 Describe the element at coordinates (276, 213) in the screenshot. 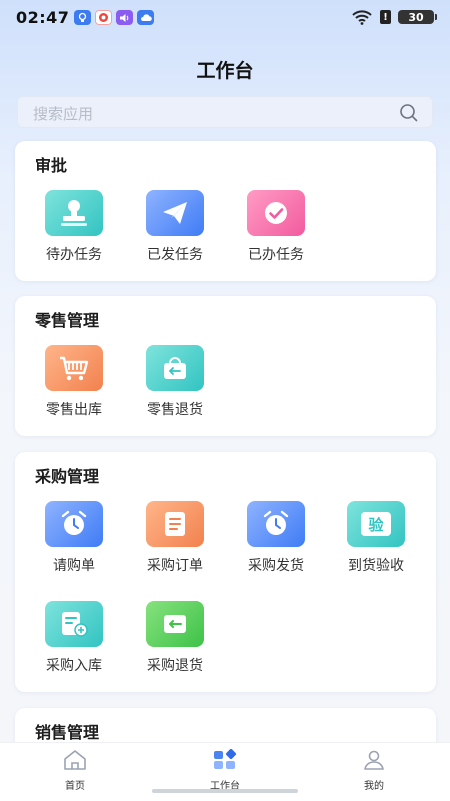

I see `check-circle-icon` at that location.